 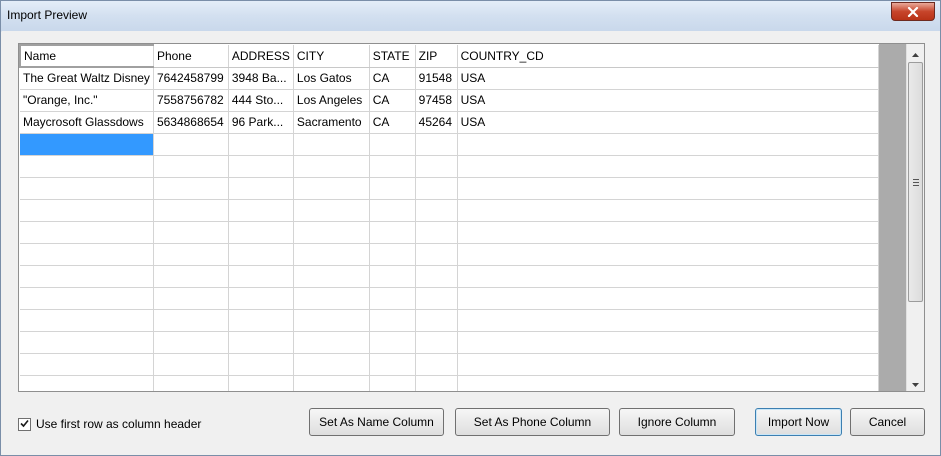 What do you see at coordinates (915, 382) in the screenshot?
I see `scroll-down-button` at bounding box center [915, 382].